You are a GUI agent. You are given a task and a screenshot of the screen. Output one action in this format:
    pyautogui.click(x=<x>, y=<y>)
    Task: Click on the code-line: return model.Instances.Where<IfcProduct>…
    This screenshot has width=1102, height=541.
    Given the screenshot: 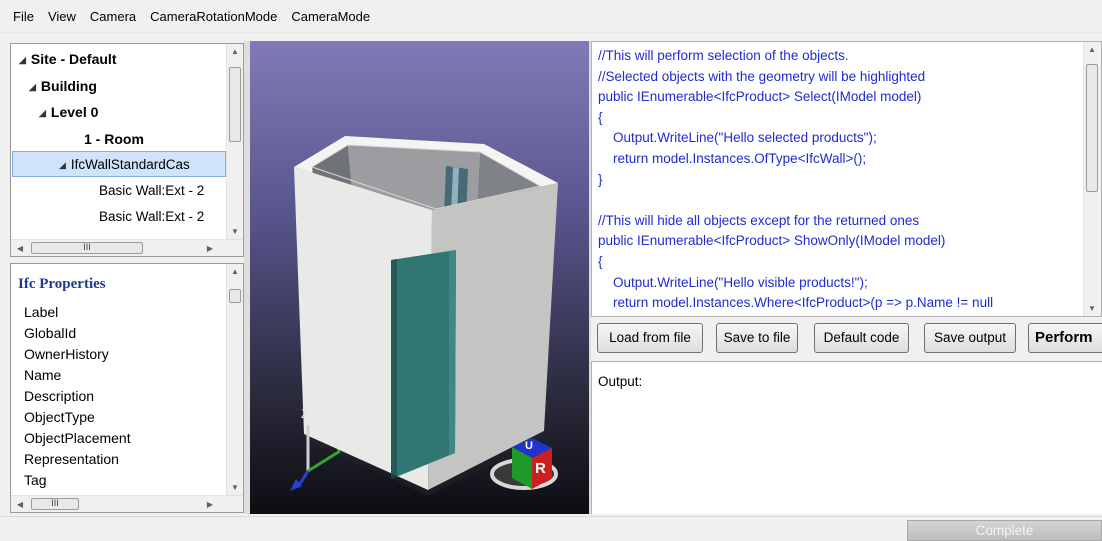 What is the action you would take?
    pyautogui.click(x=796, y=303)
    